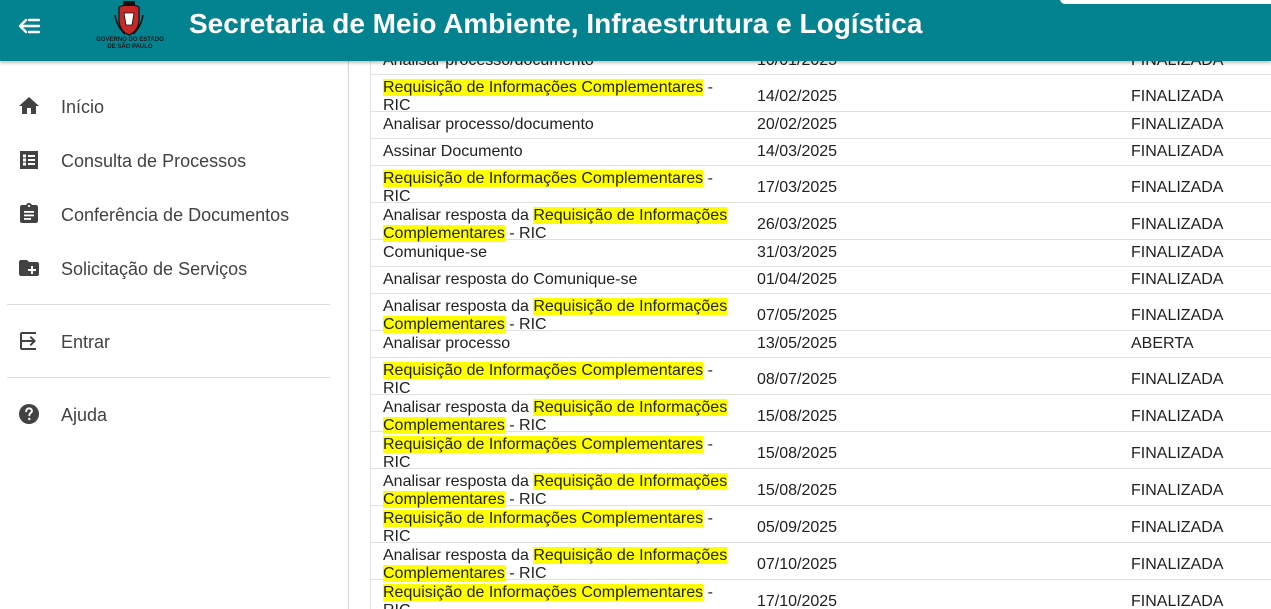  Describe the element at coordinates (174, 106) in the screenshot. I see `sidebar-item-inicio: Início` at that location.